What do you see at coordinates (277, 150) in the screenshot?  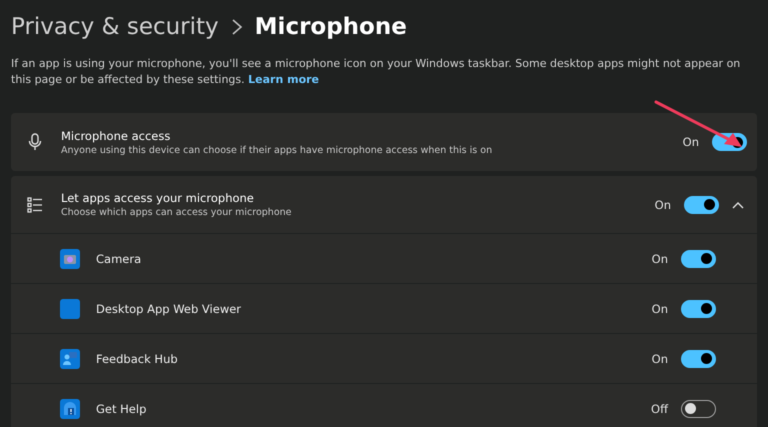 I see `setting-subtitle: Anyone using this device can choose if their apps have microphone access when this is on` at bounding box center [277, 150].